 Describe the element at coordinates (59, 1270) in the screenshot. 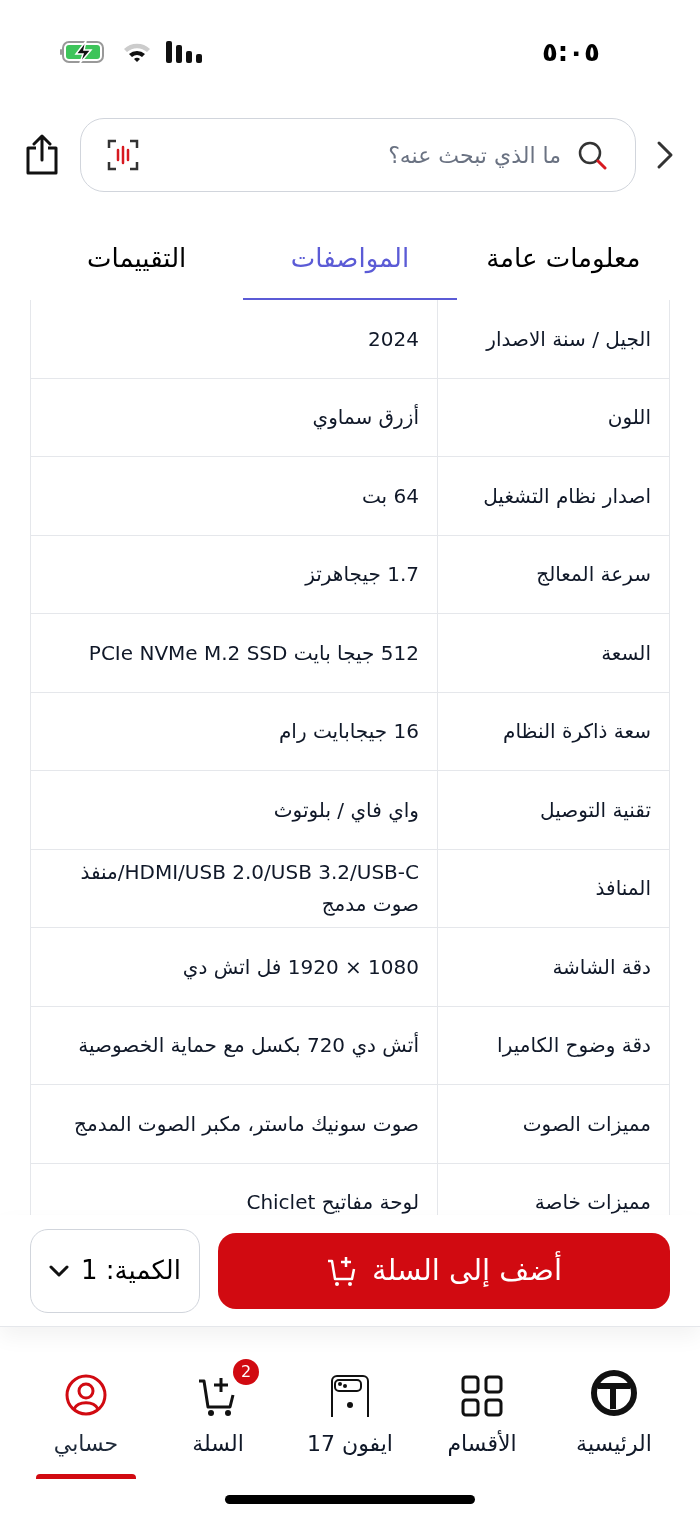

I see `chevron-down-icon` at that location.